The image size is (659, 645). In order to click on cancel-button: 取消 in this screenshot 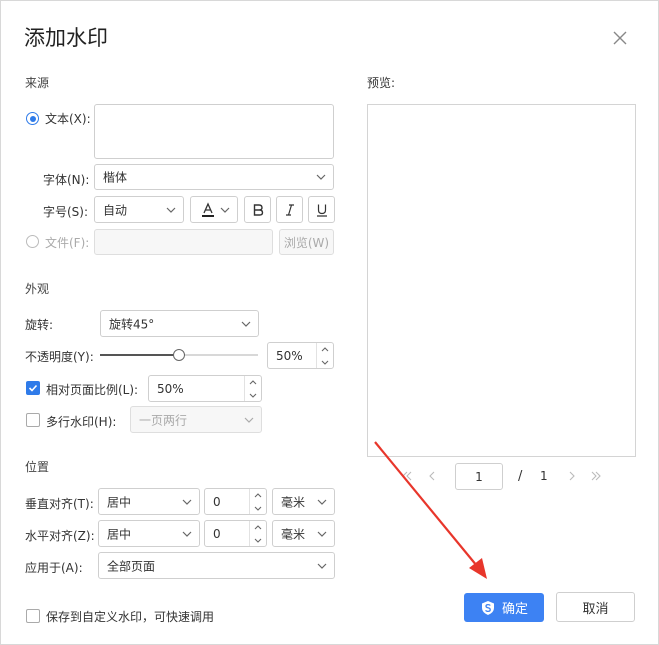, I will do `click(595, 607)`.